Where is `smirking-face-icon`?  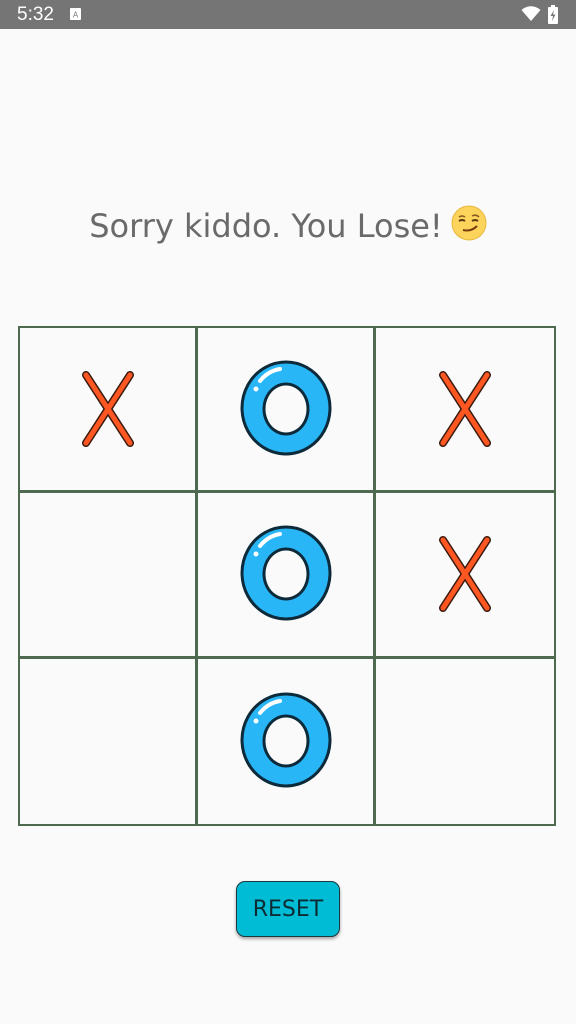 smirking-face-icon is located at coordinates (469, 223).